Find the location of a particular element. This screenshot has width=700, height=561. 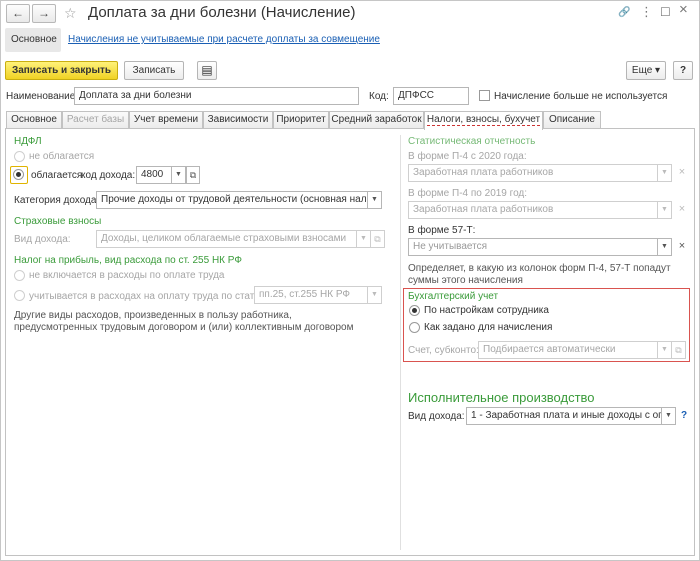

enf-income-label: Вид дохода: is located at coordinates (436, 416).